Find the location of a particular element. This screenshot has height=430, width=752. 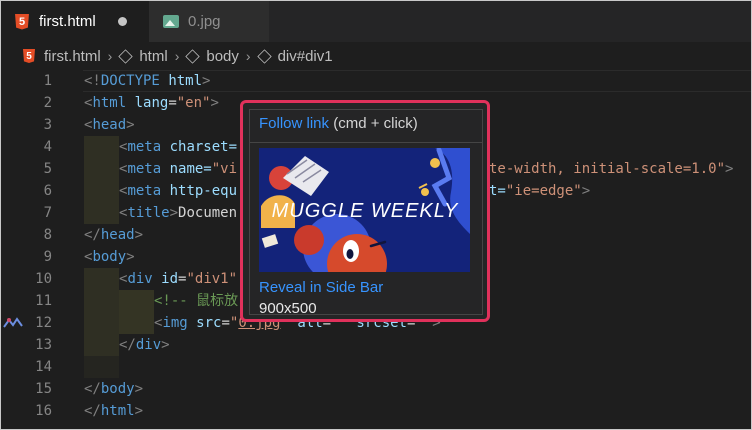

breadcrumb-item-div: div#div1 is located at coordinates (305, 56).